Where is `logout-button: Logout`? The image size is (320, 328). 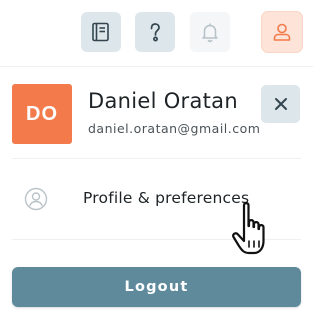 logout-button: Logout is located at coordinates (156, 287).